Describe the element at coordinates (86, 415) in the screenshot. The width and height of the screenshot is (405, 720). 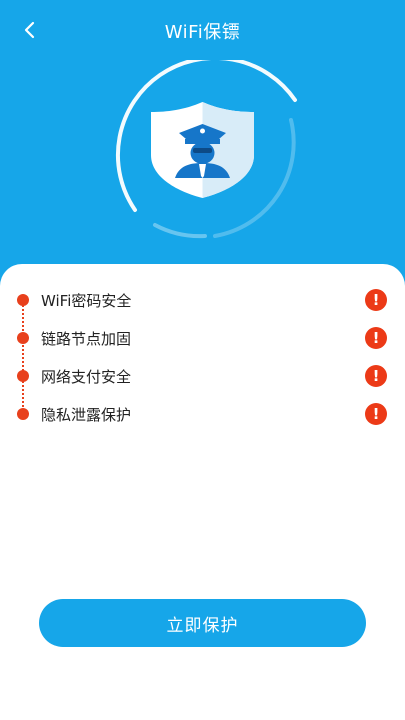
I see `checklist-label: 隐私泄露保护` at that location.